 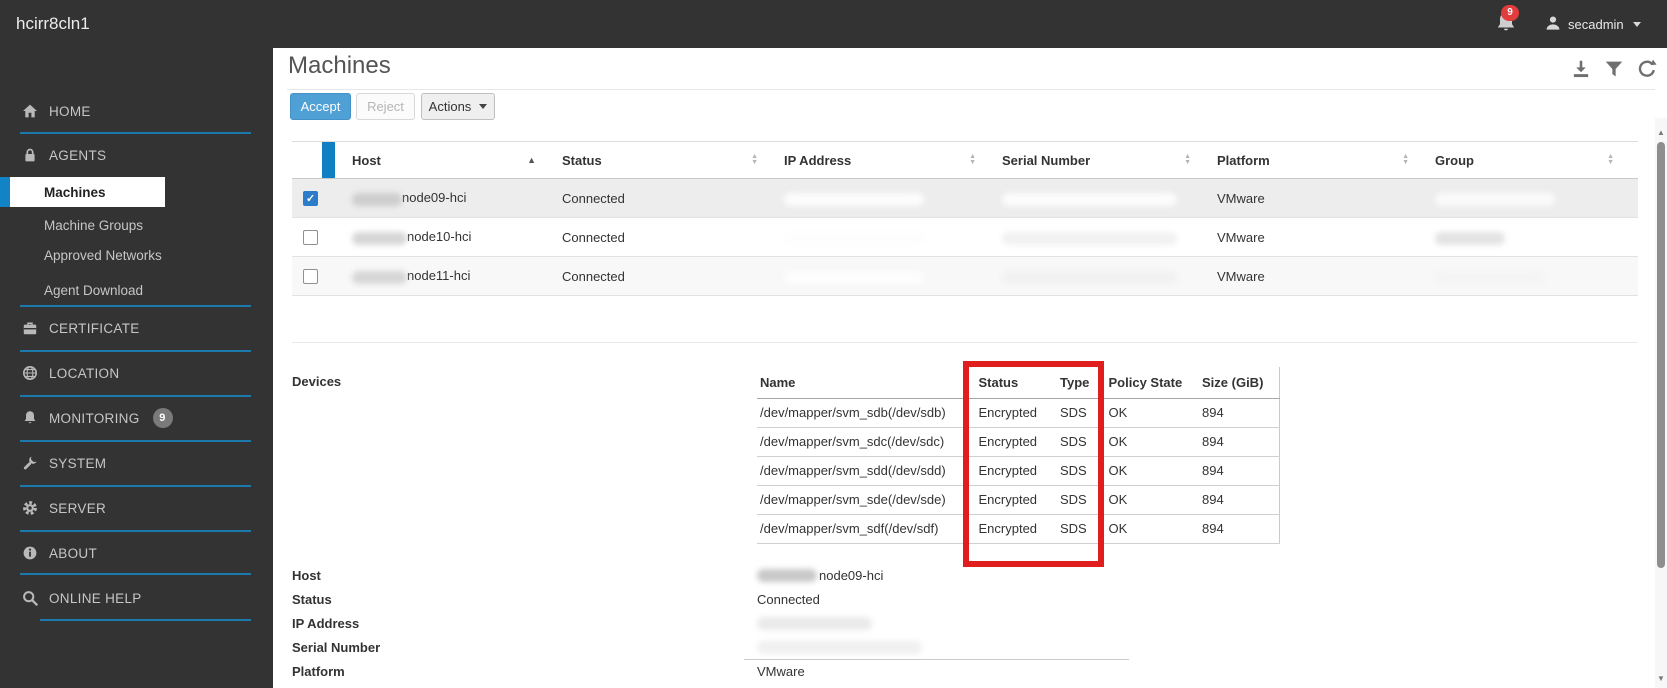 What do you see at coordinates (891, 160) in the screenshot?
I see `column-header-ip-address: IP Address` at bounding box center [891, 160].